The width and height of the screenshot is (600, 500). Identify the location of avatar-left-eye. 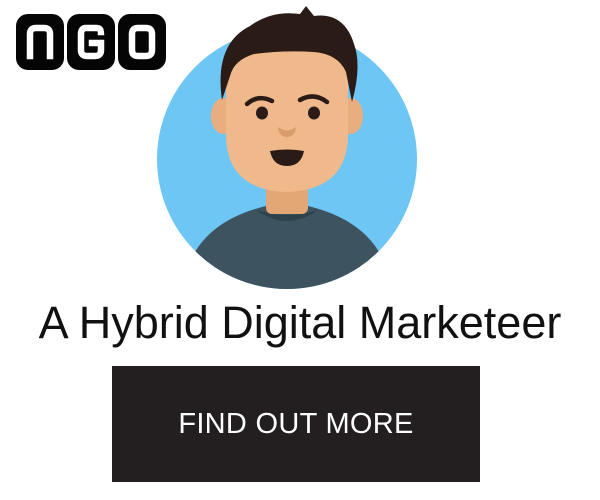
(262, 113).